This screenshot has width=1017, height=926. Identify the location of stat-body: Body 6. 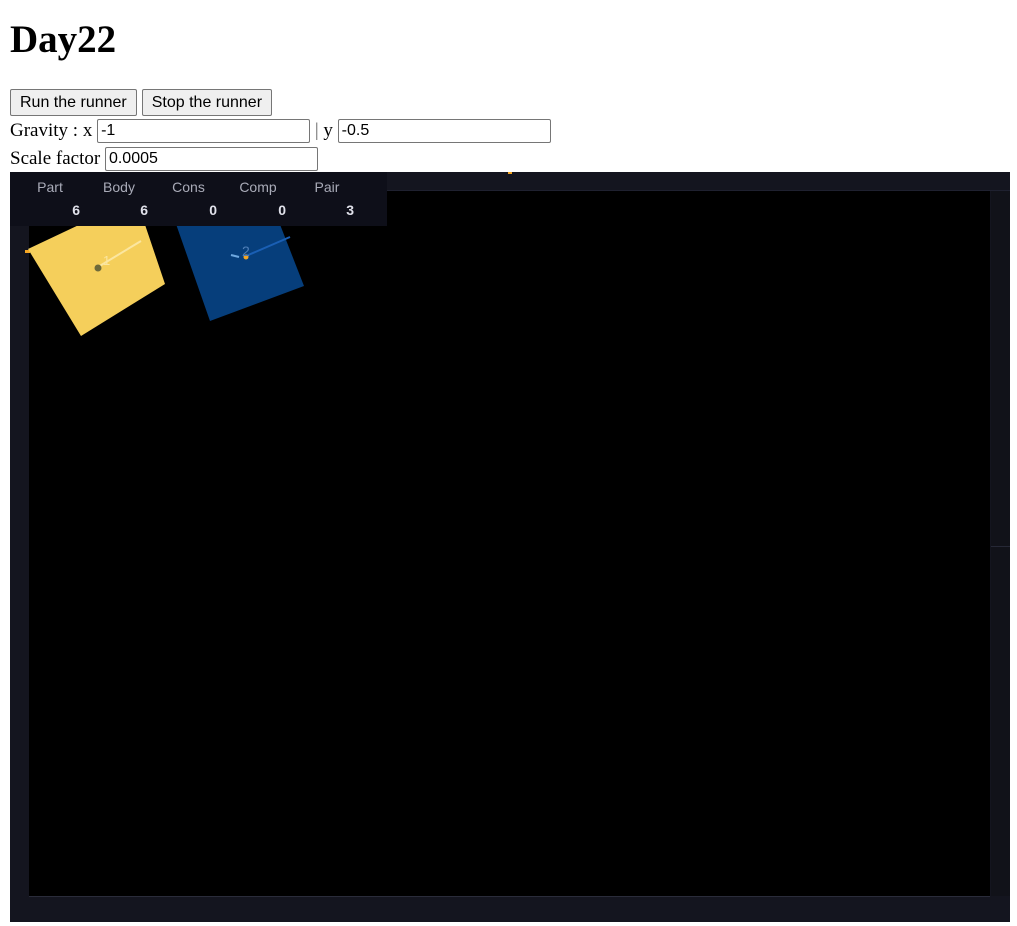
(119, 199).